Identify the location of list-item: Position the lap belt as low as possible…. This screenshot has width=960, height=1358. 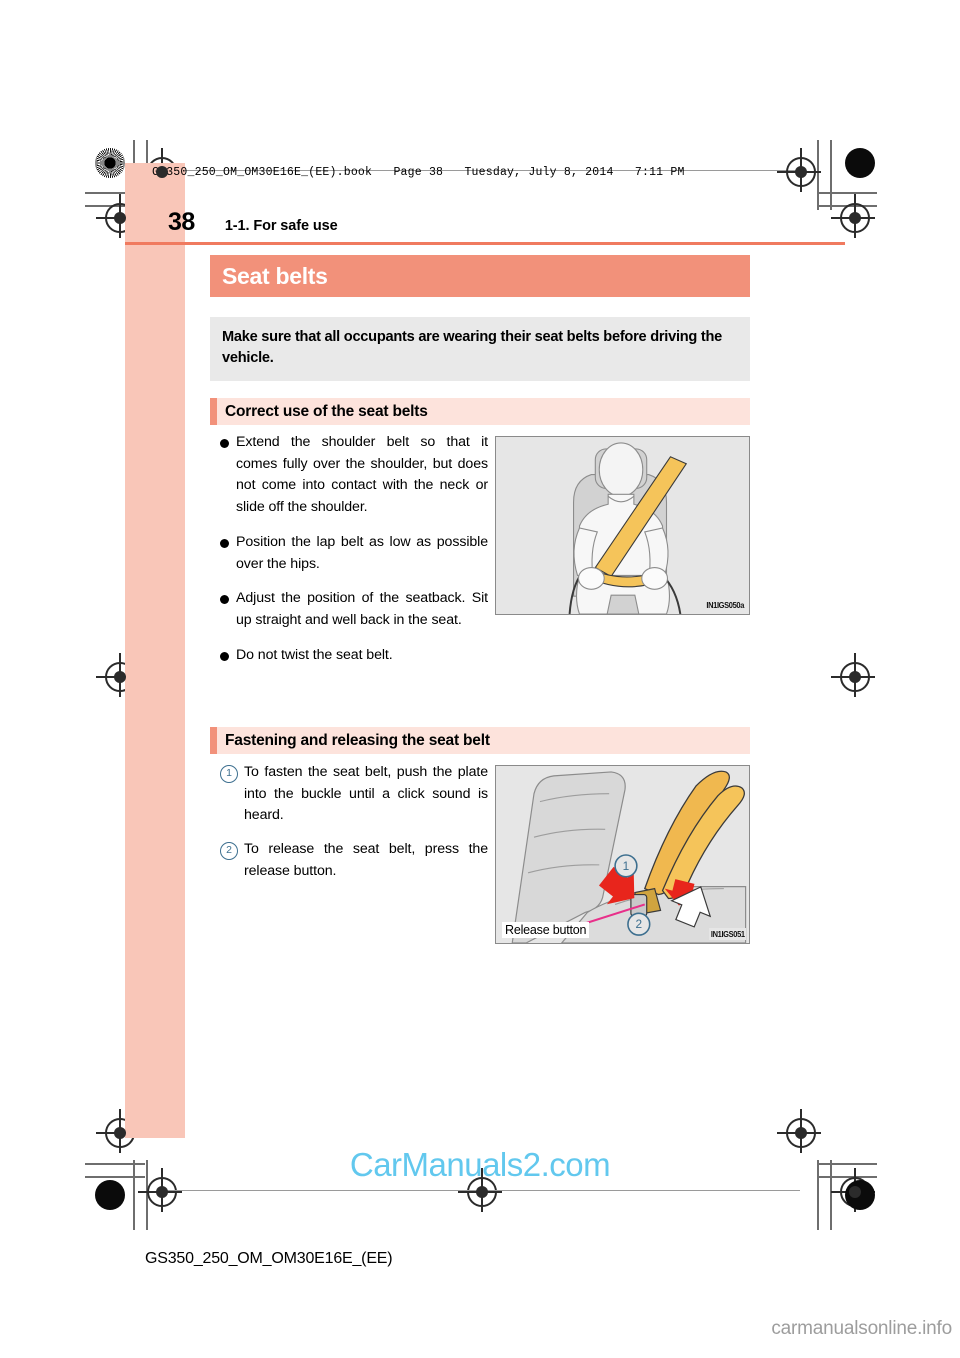
(354, 553).